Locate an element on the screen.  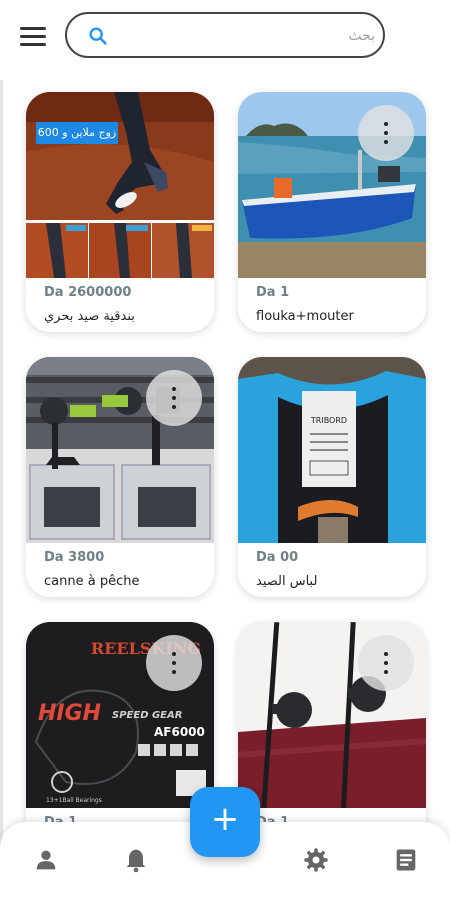
price-badge: زوج ملاين و 600 is located at coordinates (77, 133).